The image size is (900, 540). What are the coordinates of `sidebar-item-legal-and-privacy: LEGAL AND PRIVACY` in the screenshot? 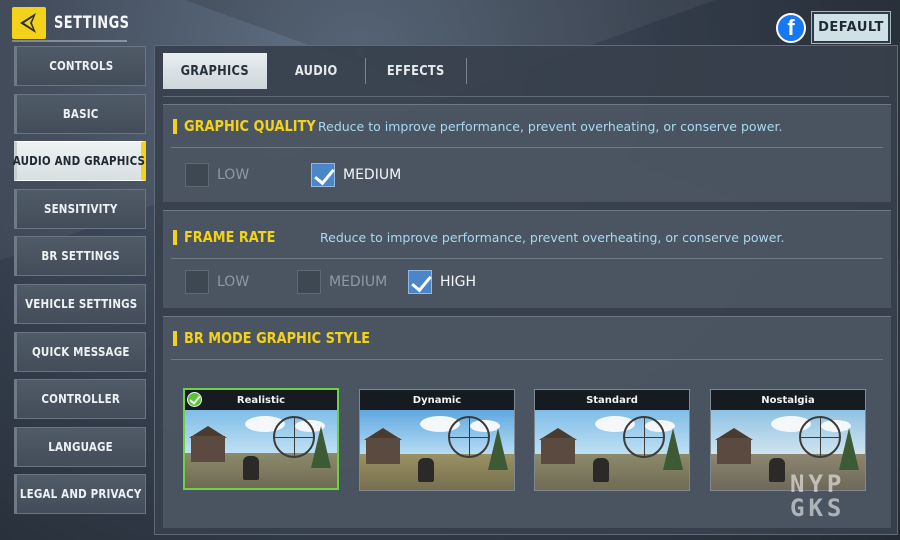 It's located at (80, 494).